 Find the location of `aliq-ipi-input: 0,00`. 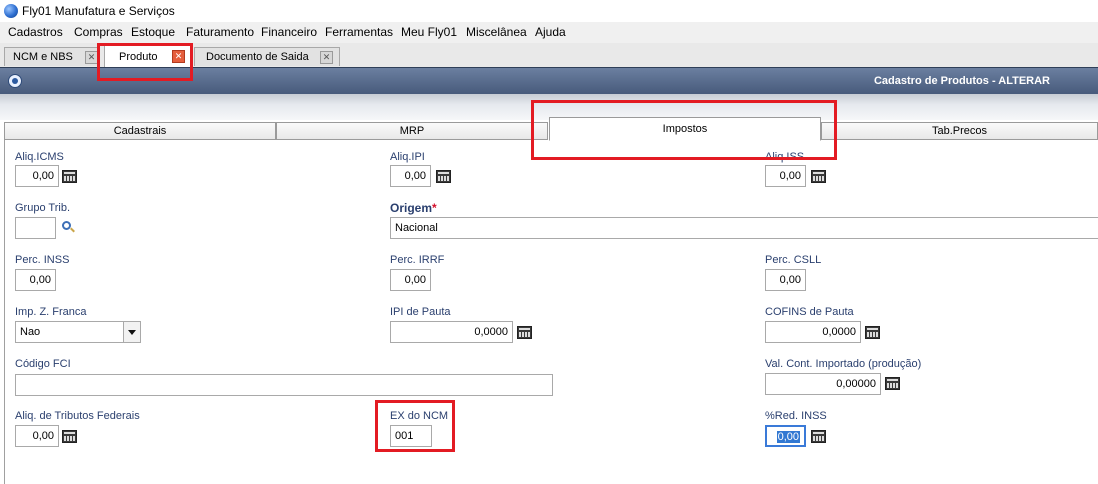

aliq-ipi-input: 0,00 is located at coordinates (410, 176).